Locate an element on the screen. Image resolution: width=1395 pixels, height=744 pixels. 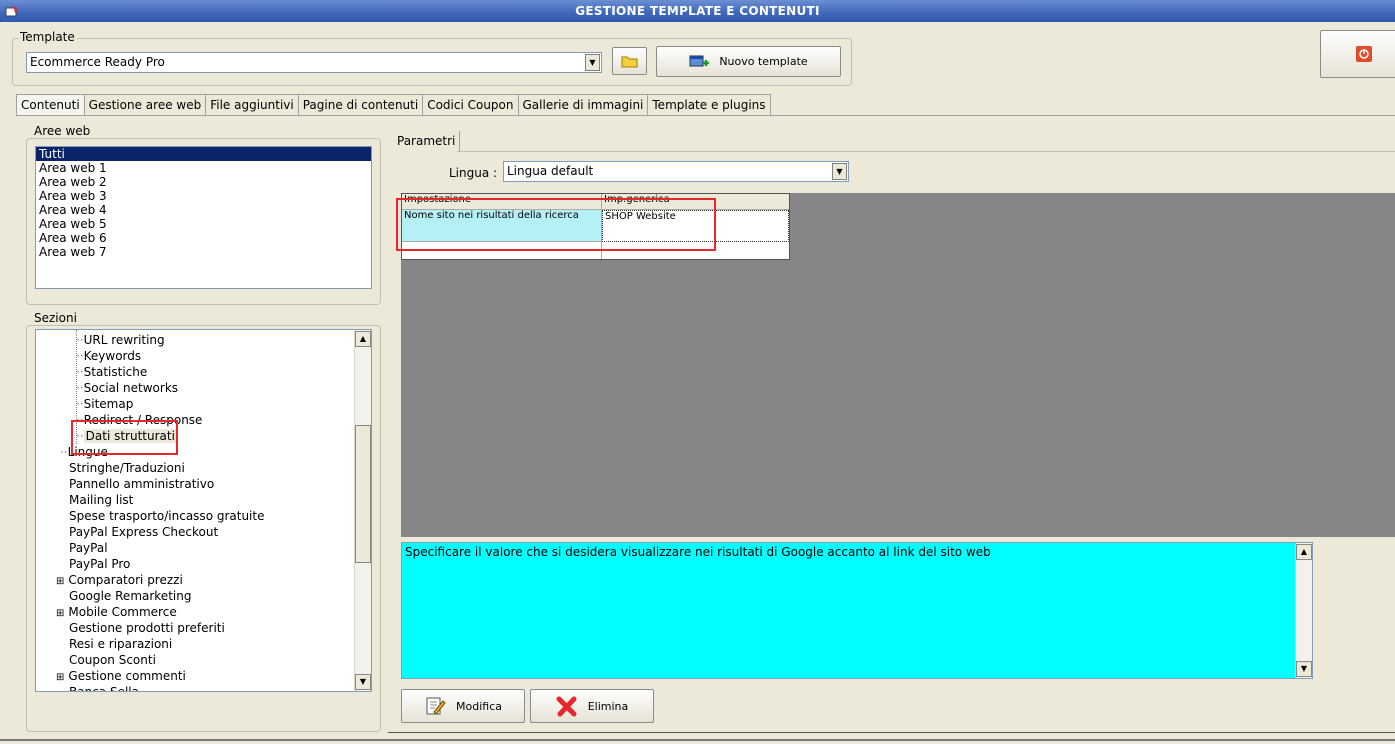
new-template-label: Nuovo template is located at coordinates (763, 61).